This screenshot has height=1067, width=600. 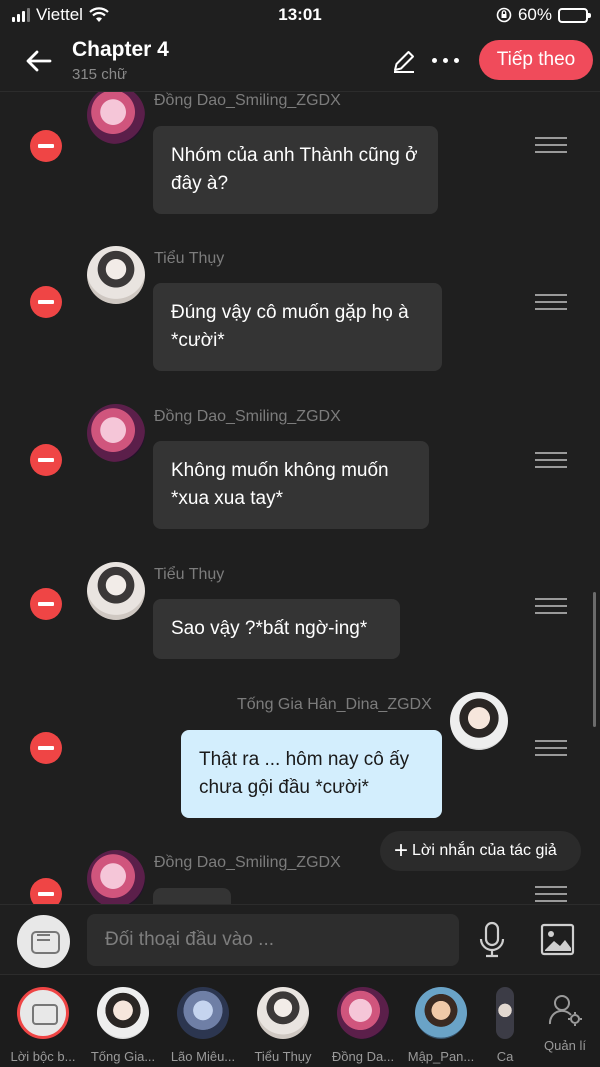 I want to click on battery-percent: 60%, so click(x=534, y=14).